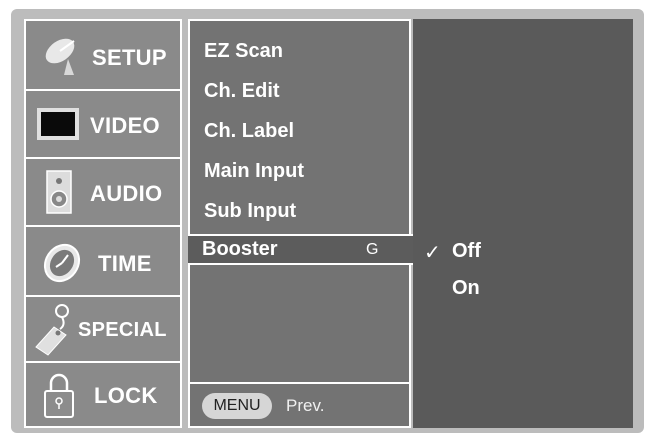 The image size is (655, 439). Describe the element at coordinates (240, 249) in the screenshot. I see `menu-item-label: Booster` at that location.